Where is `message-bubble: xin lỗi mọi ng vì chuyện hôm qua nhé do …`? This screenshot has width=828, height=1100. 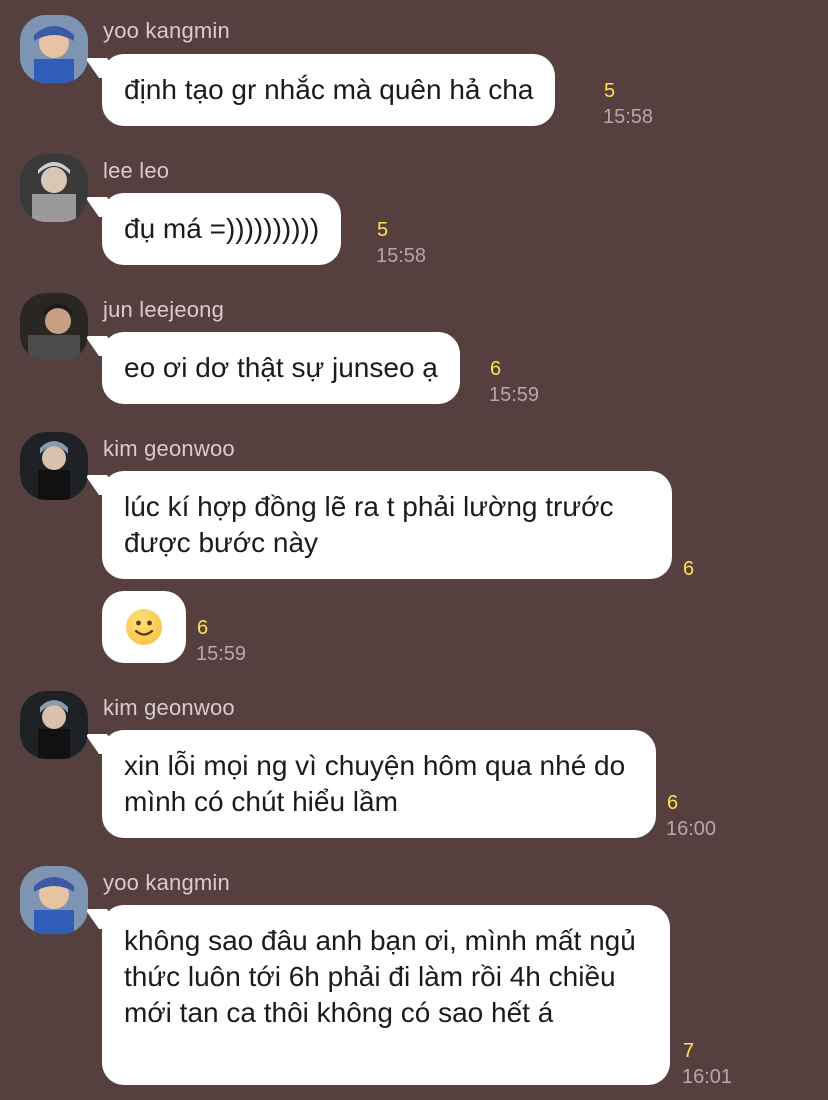
message-bubble: xin lỗi mọi ng vì chuyện hôm qua nhé do … is located at coordinates (379, 784).